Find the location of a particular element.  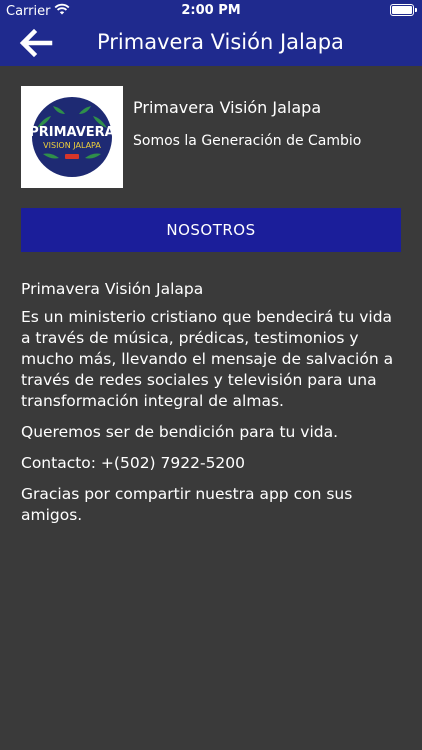

status-bar: Carrier 2:00 PM is located at coordinates (211, 10).